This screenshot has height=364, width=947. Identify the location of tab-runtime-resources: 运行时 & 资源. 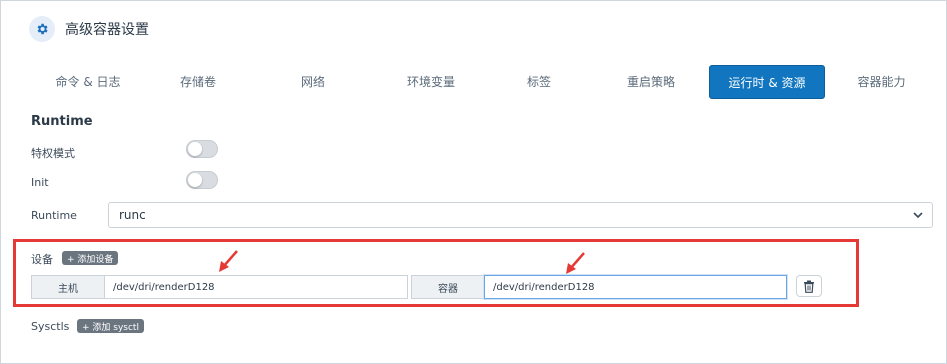
(767, 82).